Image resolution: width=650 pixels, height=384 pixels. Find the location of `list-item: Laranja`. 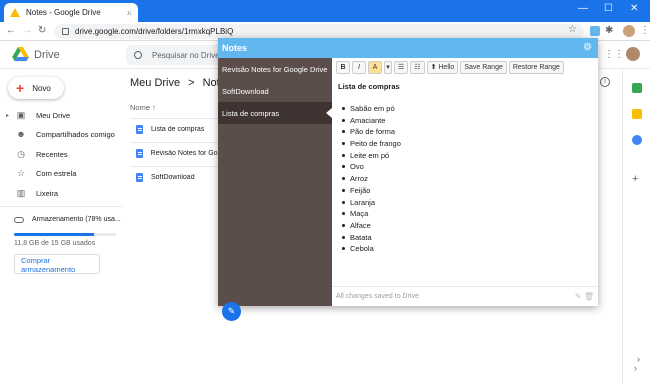

list-item: Laranja is located at coordinates (369, 204).